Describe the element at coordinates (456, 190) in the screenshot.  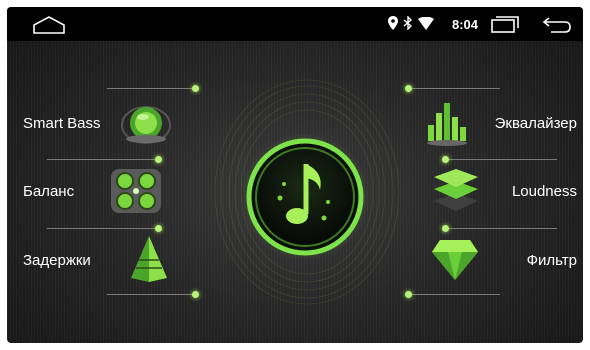
I see `loudness-icon` at that location.